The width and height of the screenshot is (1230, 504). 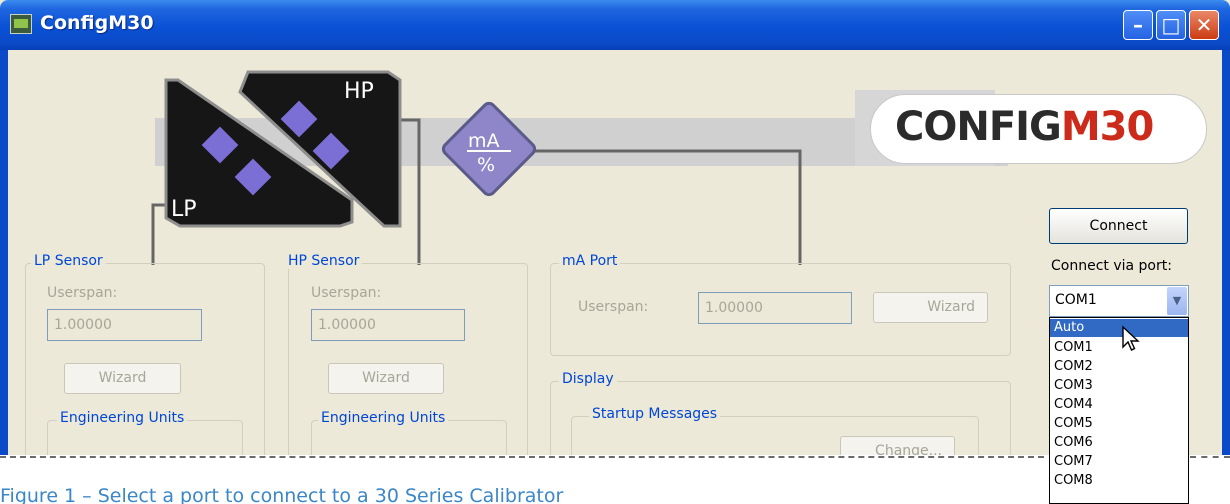 I want to click on window-title: ConfigM30, so click(x=97, y=23).